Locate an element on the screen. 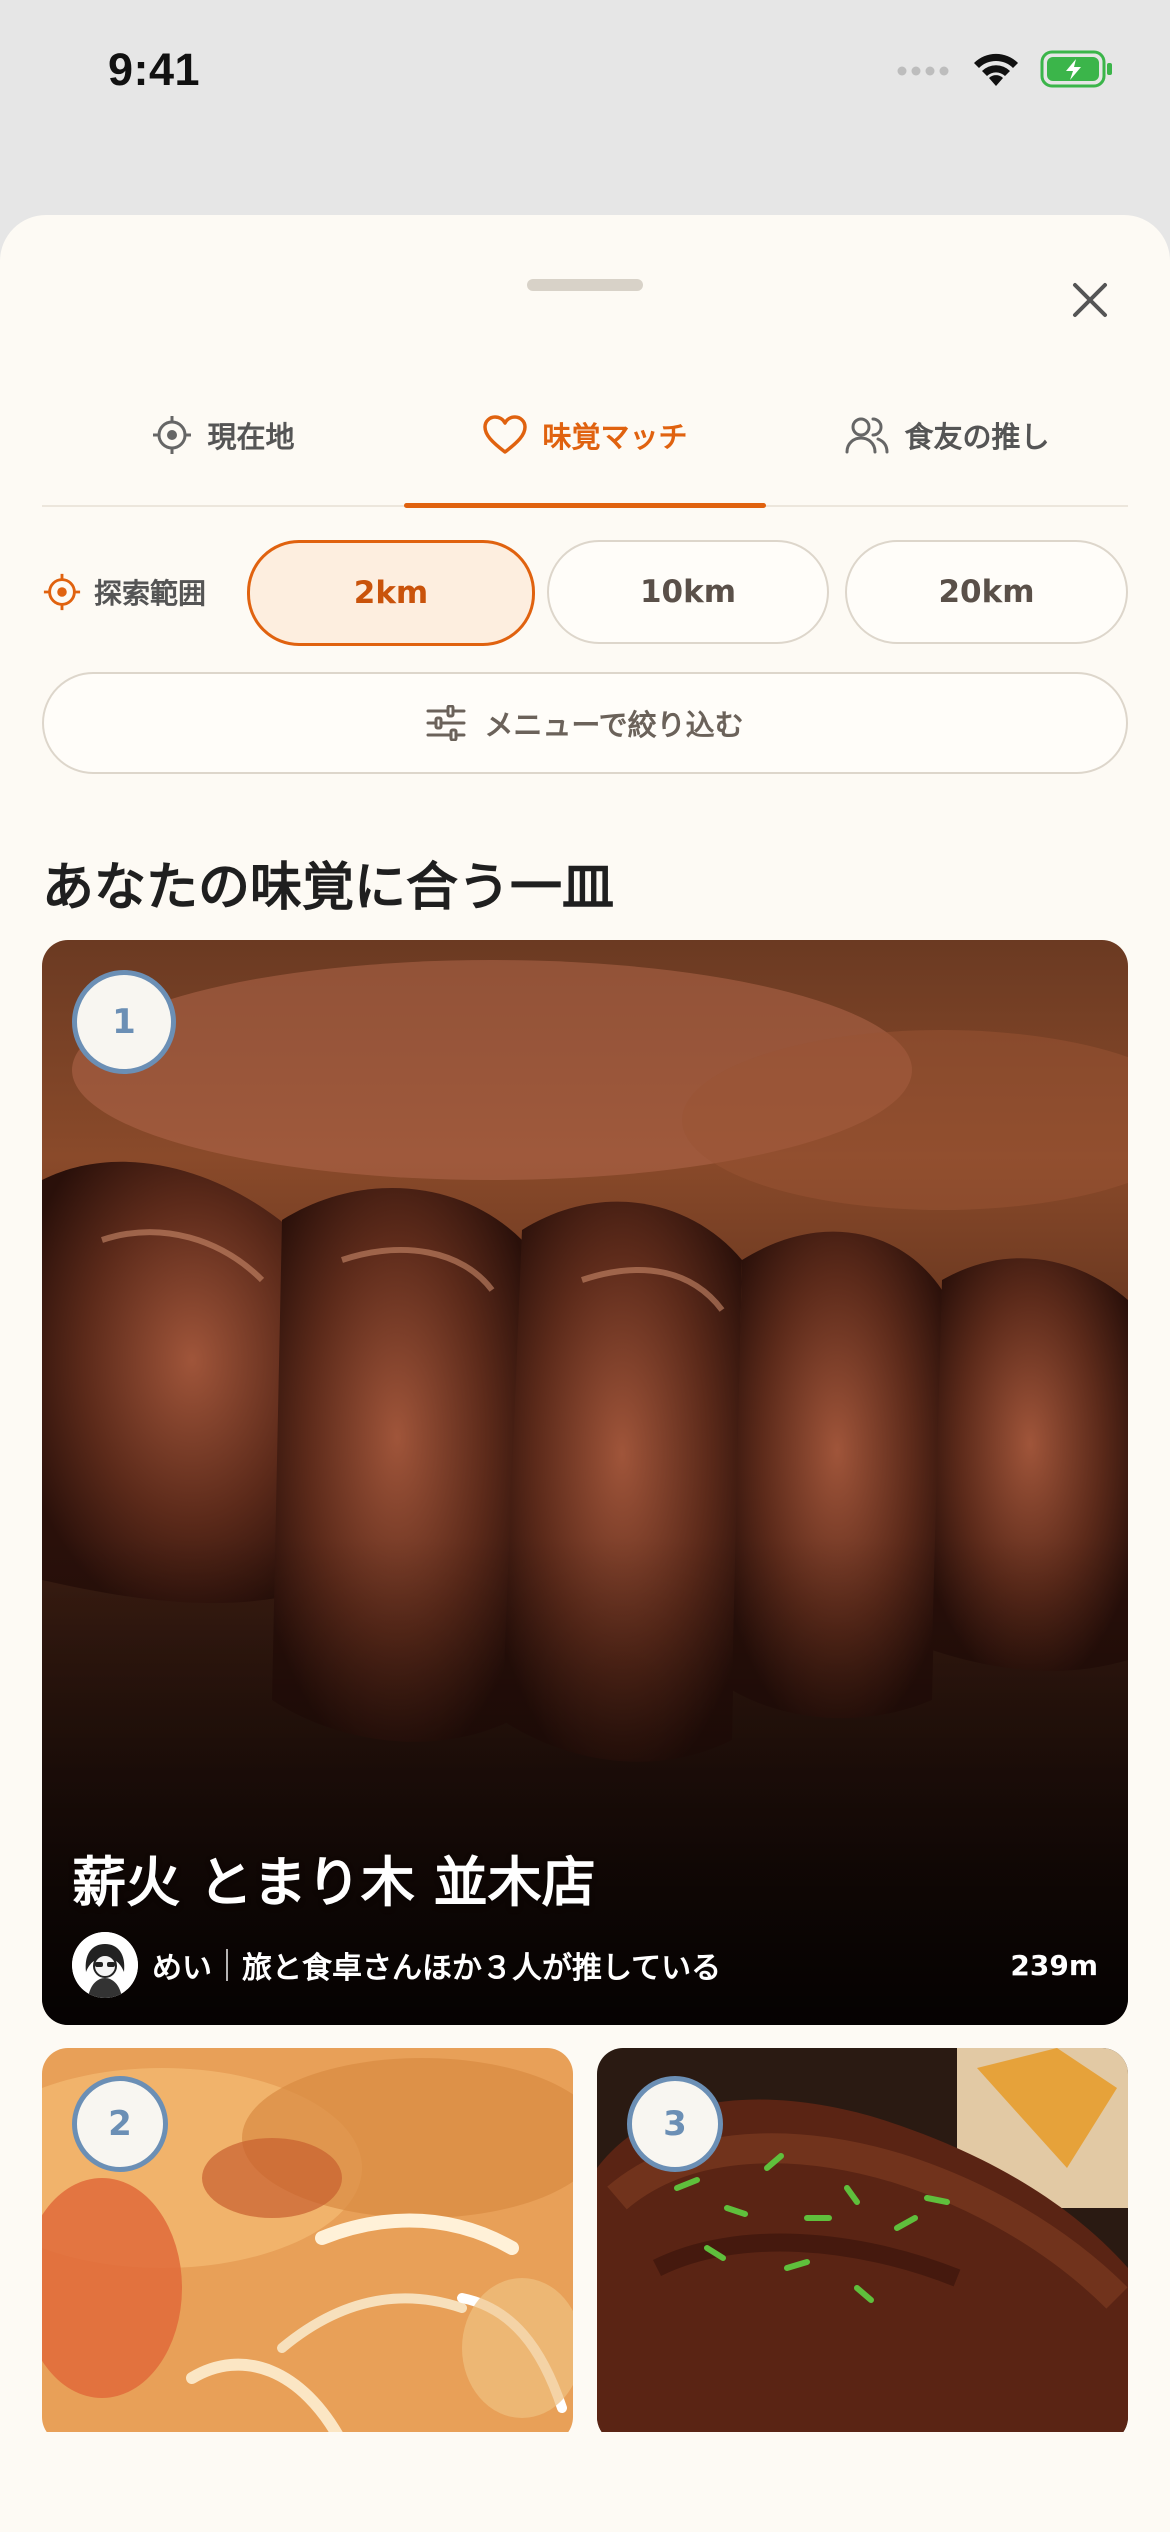 The image size is (1170, 2532). range-option-2km: 2km is located at coordinates (391, 593).